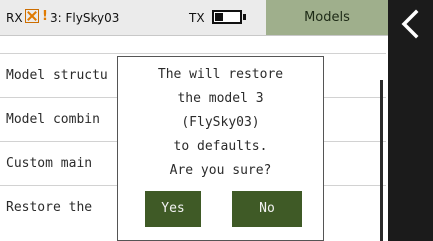 The image size is (433, 241). Describe the element at coordinates (197, 18) in the screenshot. I see `tx-label: TX` at that location.